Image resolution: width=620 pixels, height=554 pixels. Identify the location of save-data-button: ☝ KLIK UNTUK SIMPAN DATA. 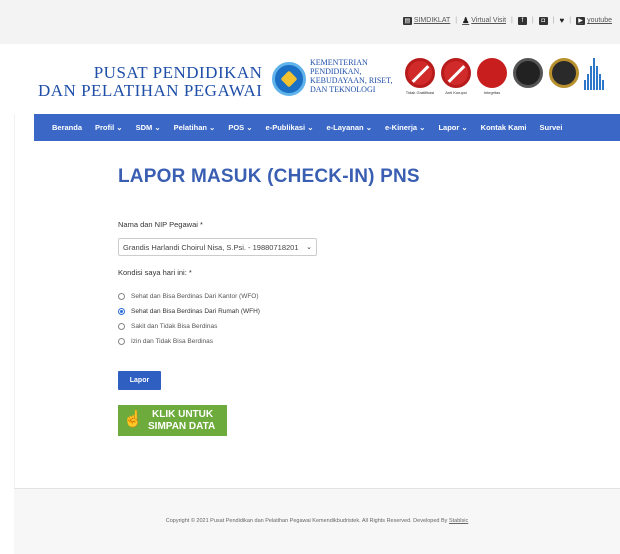
(172, 420).